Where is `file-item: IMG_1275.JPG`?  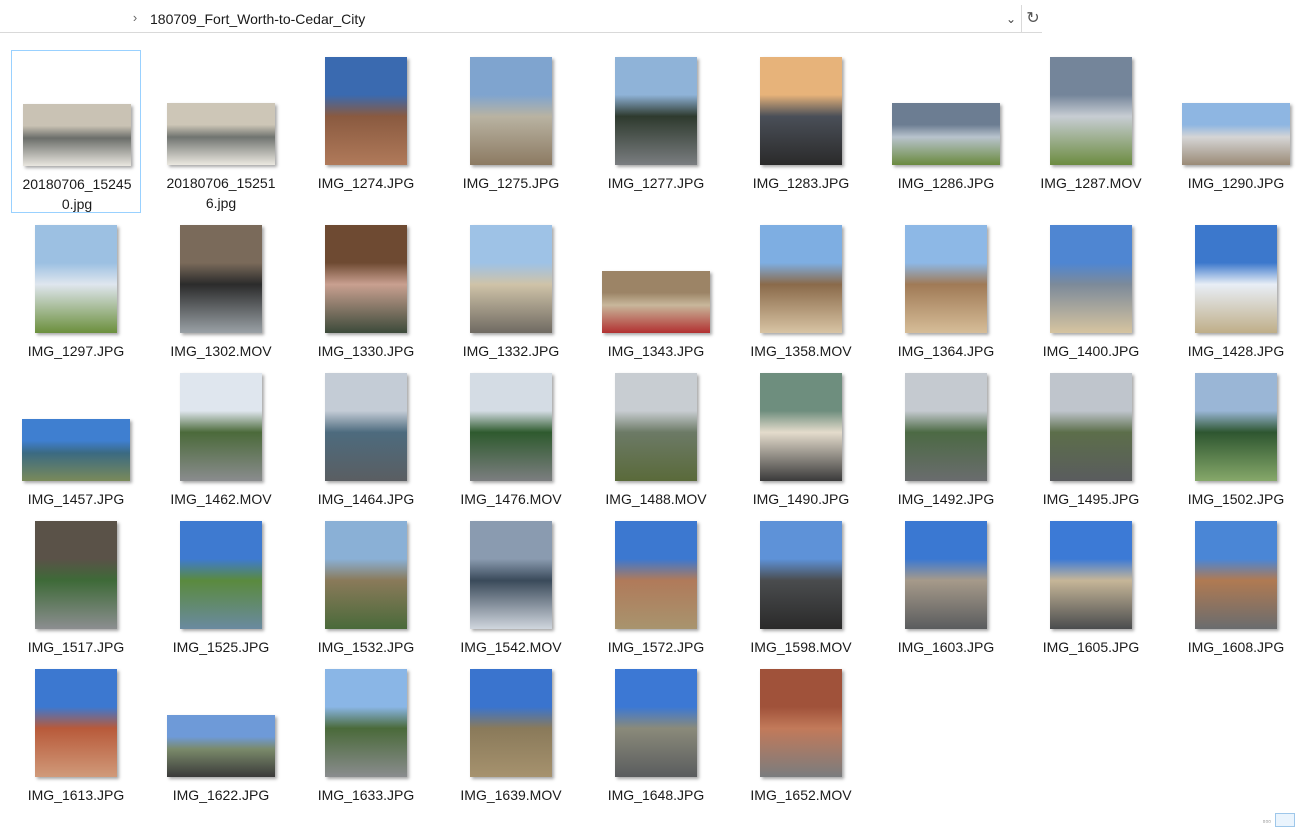
file-item: IMG_1275.JPG is located at coordinates (511, 131).